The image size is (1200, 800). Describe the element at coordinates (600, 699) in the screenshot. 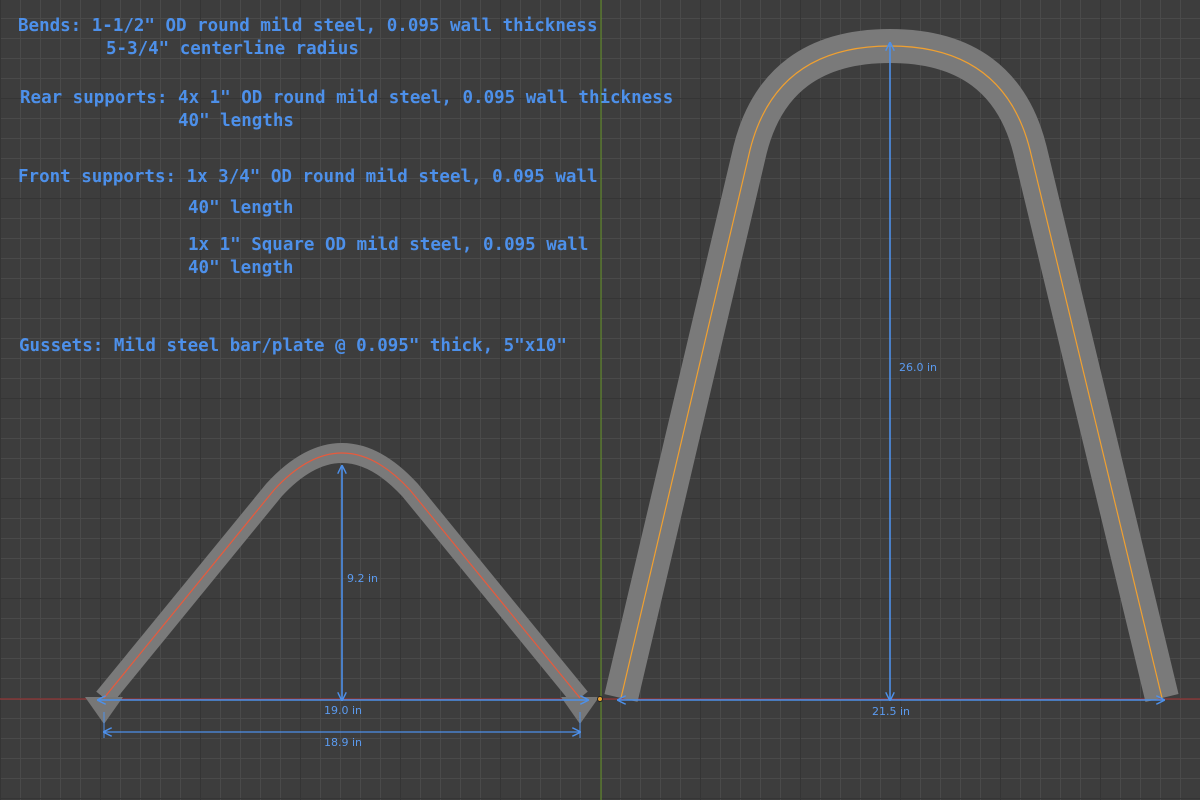

I see `origin-point` at that location.